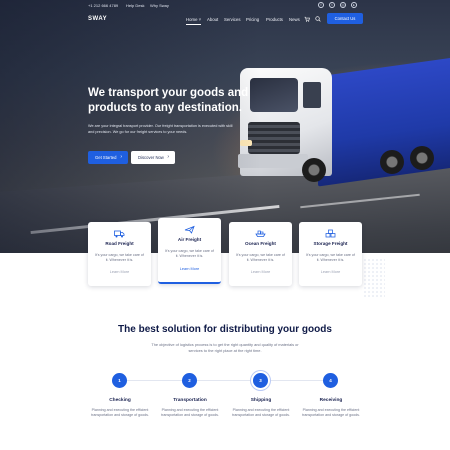 This screenshot has height=450, width=450. I want to click on contact-us-button: Contact Us, so click(345, 18).